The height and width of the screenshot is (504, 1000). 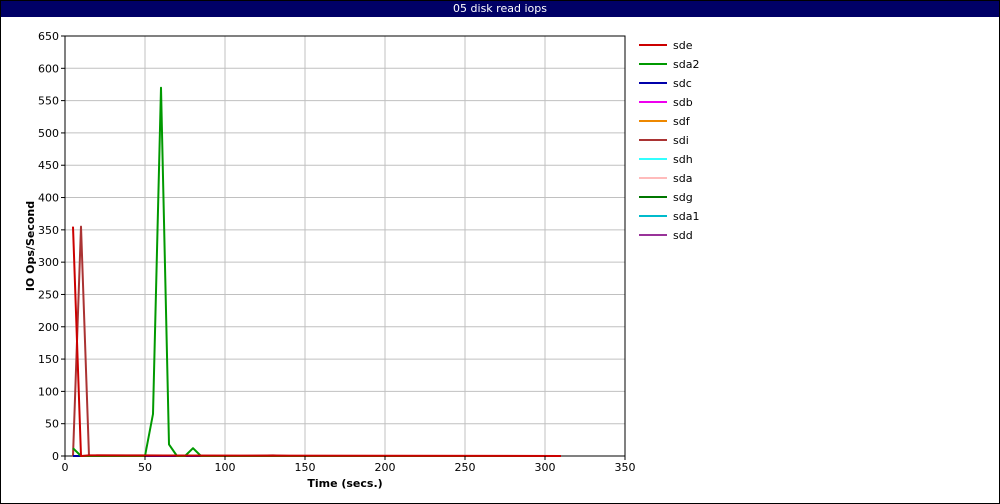 What do you see at coordinates (465, 467) in the screenshot?
I see `x-tick-label: 250` at bounding box center [465, 467].